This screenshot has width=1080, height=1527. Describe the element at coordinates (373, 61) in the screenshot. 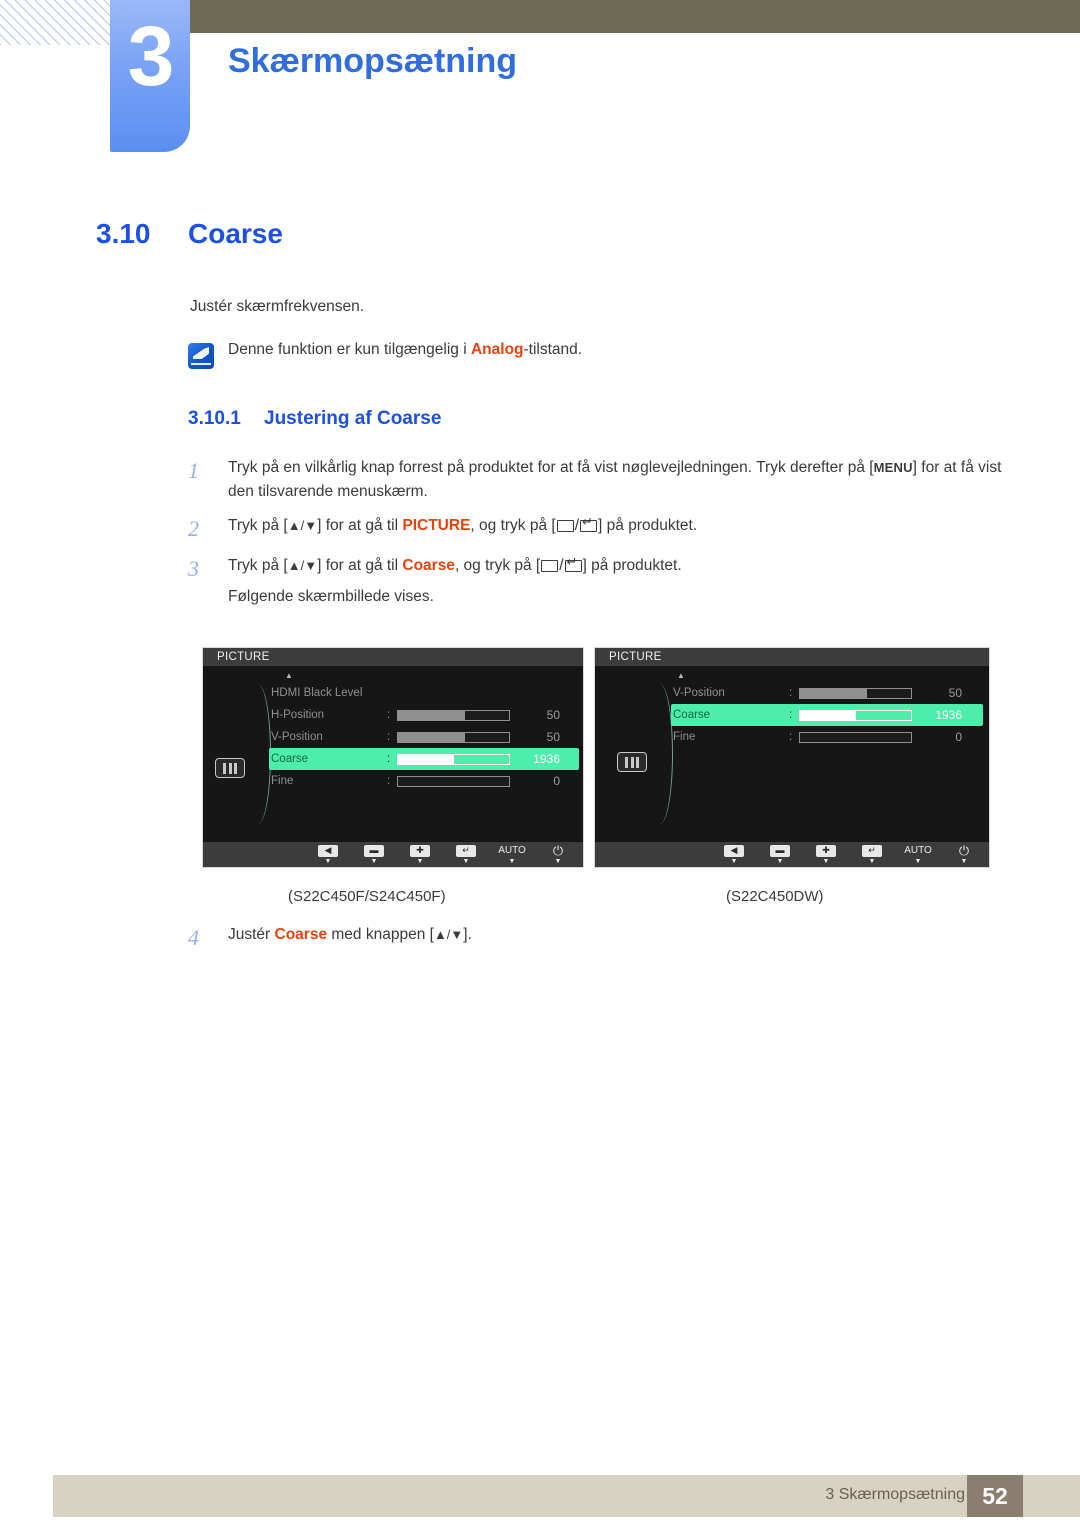

I see `chapter-title: Skærmopsætning` at that location.